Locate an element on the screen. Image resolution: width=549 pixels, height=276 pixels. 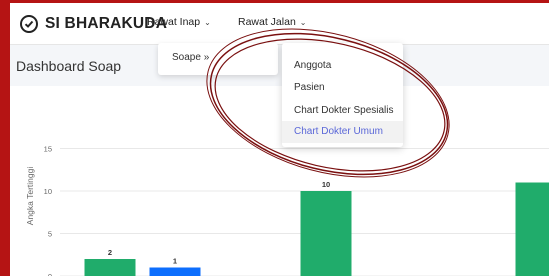
page-title: Dashboard Soap is located at coordinates (69, 66).